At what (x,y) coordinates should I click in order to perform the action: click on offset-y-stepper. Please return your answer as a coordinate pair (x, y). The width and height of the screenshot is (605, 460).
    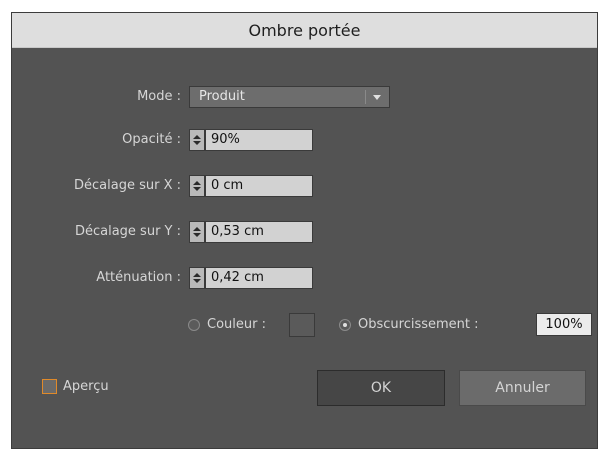
    Looking at the image, I should click on (197, 232).